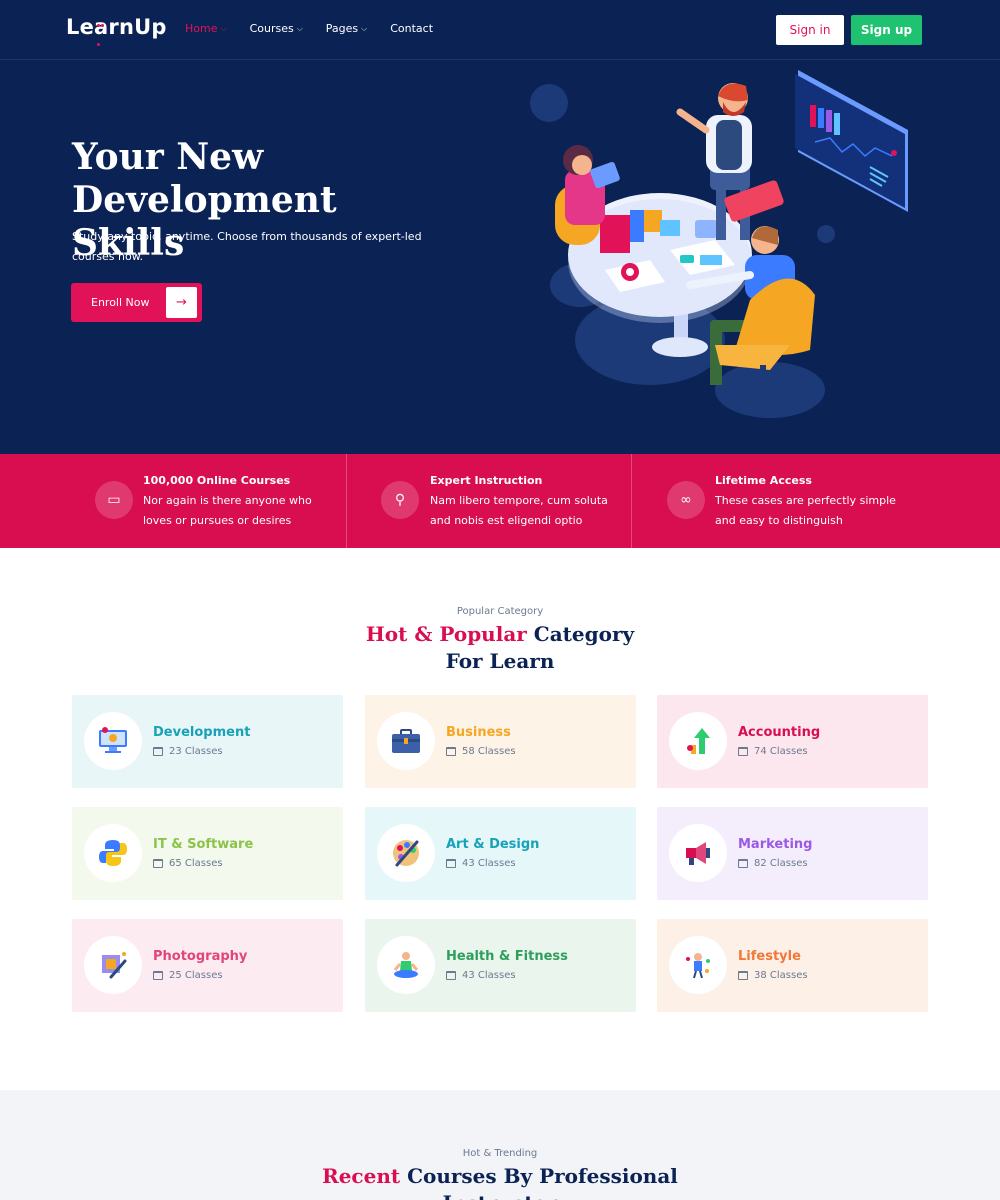 This screenshot has height=1200, width=1000. What do you see at coordinates (188, 751) in the screenshot?
I see `category-count: 23 Classes` at bounding box center [188, 751].